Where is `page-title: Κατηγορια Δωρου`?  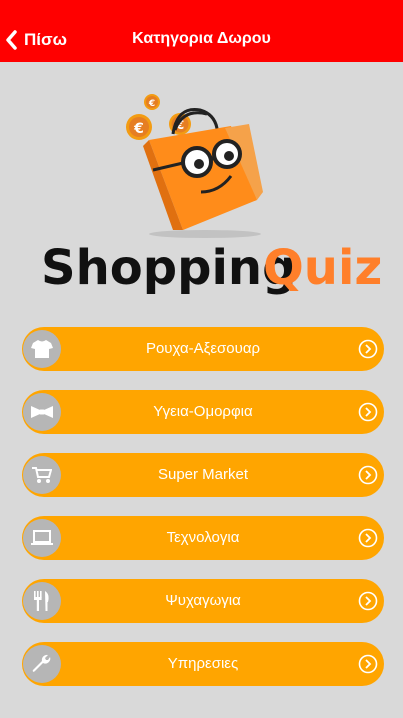
page-title: Κατηγορια Δωρου is located at coordinates (201, 38).